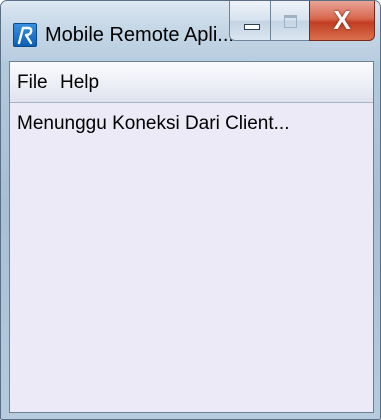 Image resolution: width=381 pixels, height=420 pixels. I want to click on maximize-button, so click(290, 21).